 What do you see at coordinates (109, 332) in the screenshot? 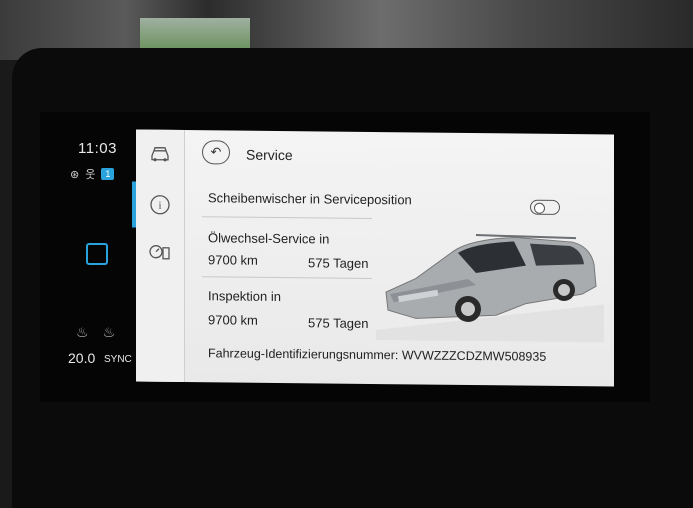
I see `seat-ventilation-icon: ♨` at bounding box center [109, 332].